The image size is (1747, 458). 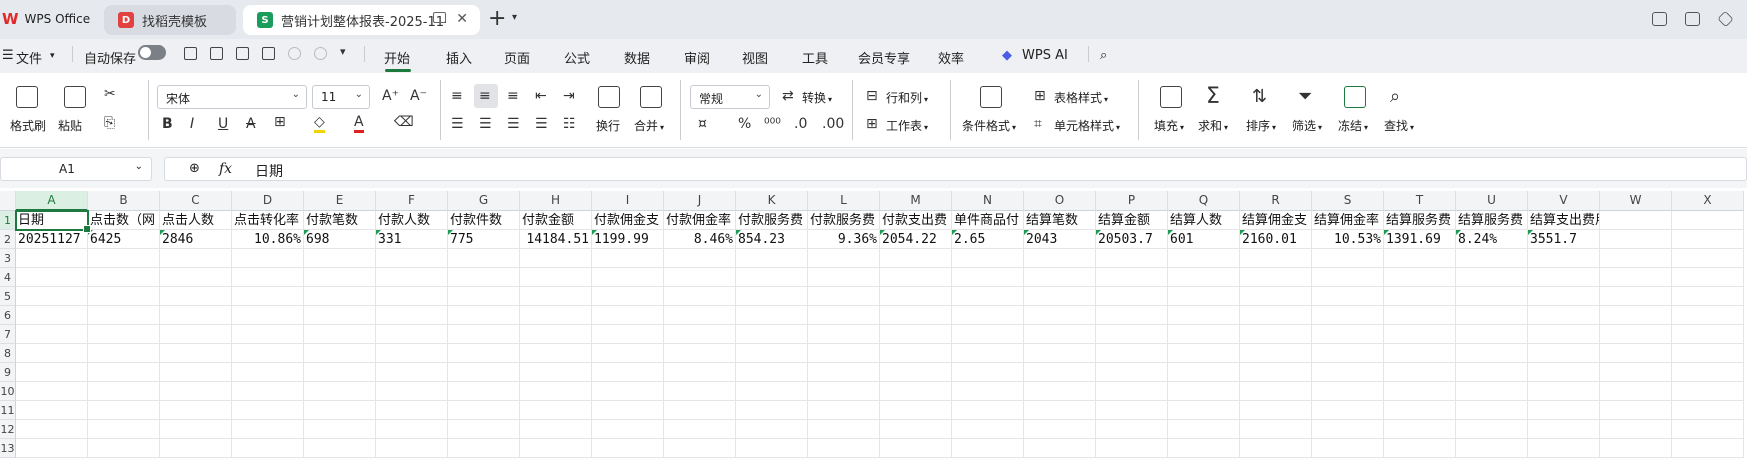 What do you see at coordinates (988, 353) in the screenshot?
I see `cell-N8` at bounding box center [988, 353].